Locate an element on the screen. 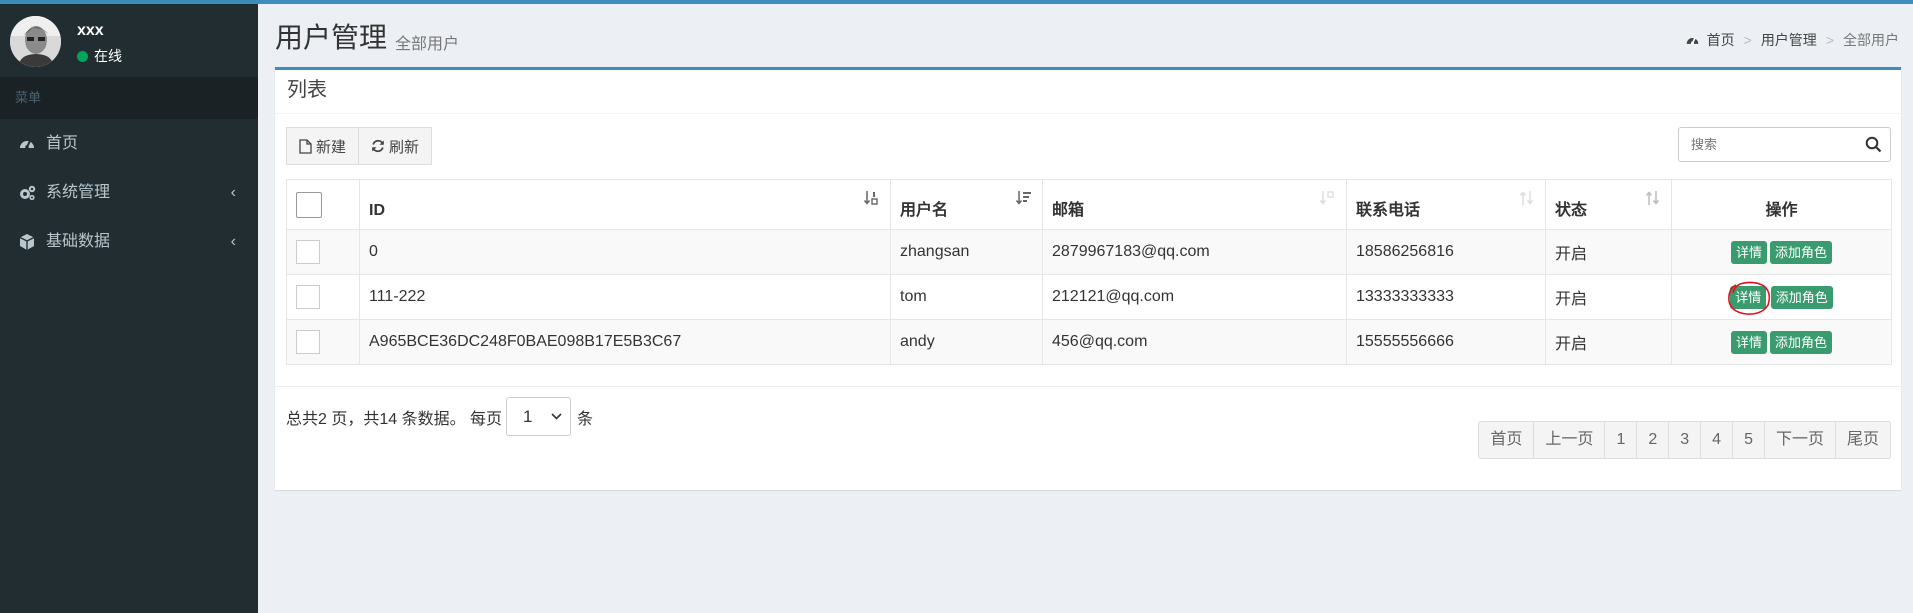 This screenshot has height=613, width=1913. cell-username: tom is located at coordinates (966, 297).